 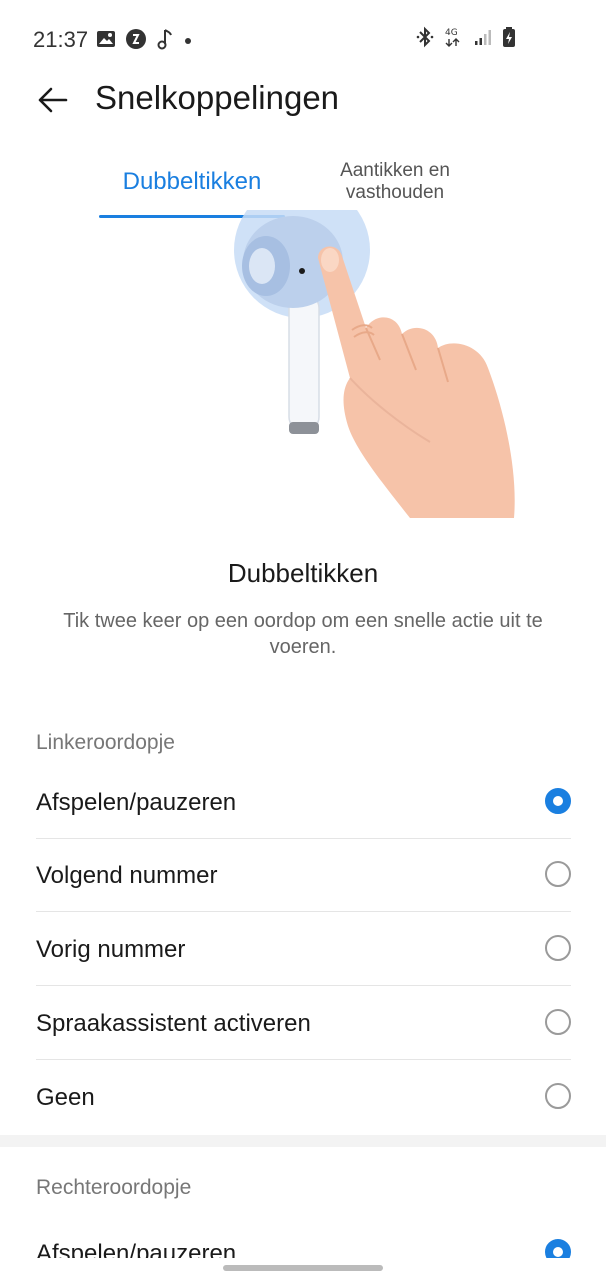 What do you see at coordinates (303, 38) in the screenshot?
I see `status-bar: 21:37 4G` at bounding box center [303, 38].